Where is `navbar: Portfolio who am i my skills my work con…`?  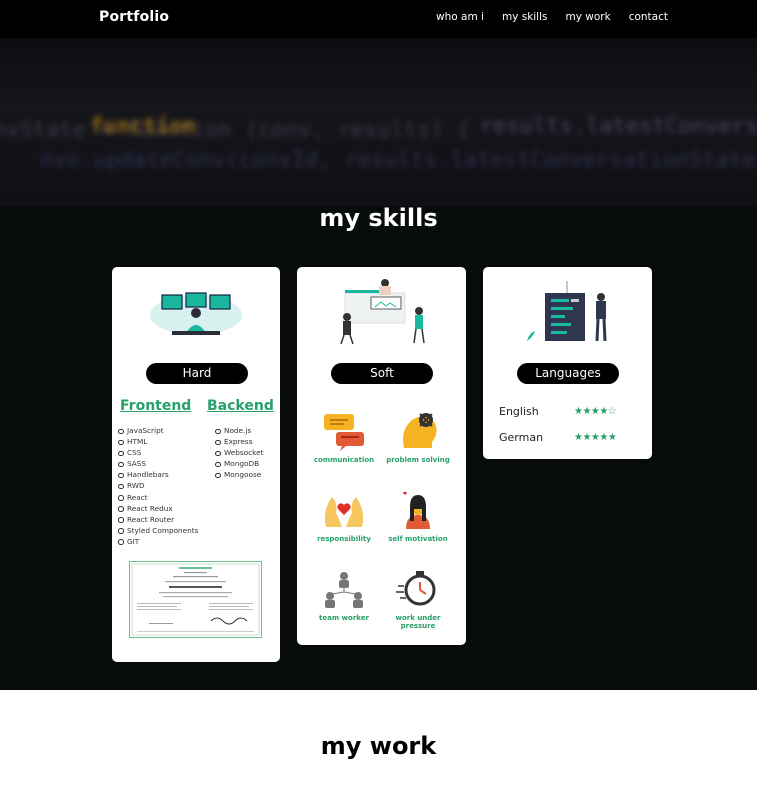
navbar: Portfolio who am i my skills my work con… is located at coordinates (378, 19).